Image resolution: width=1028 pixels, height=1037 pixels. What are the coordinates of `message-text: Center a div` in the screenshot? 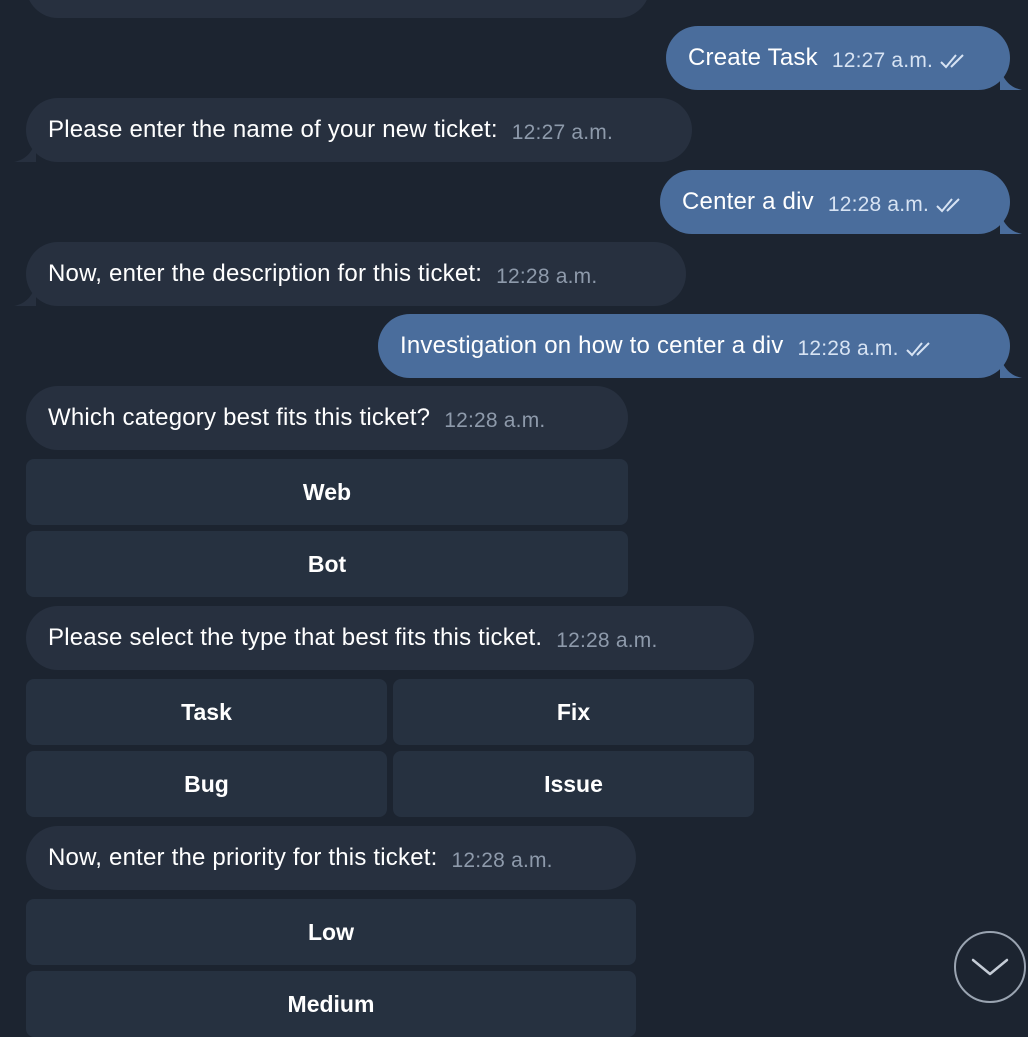 It's located at (748, 201).